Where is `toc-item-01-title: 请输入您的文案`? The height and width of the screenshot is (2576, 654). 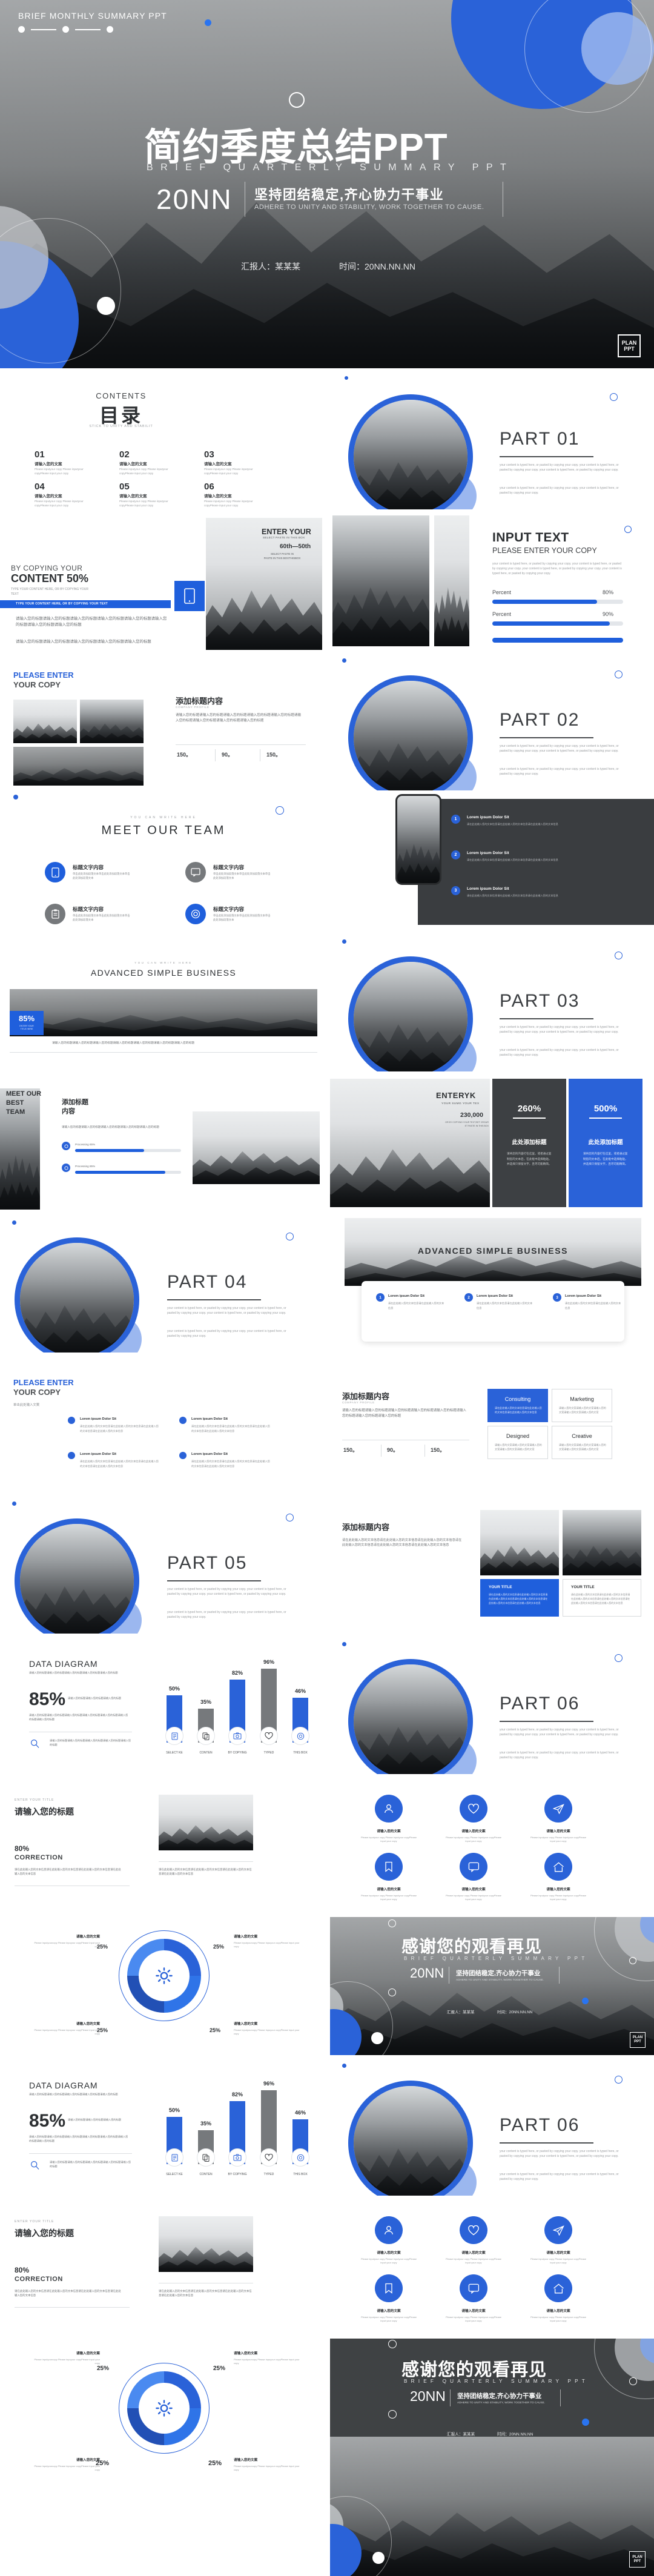 toc-item-01-title: 请输入您的文案 is located at coordinates (48, 463).